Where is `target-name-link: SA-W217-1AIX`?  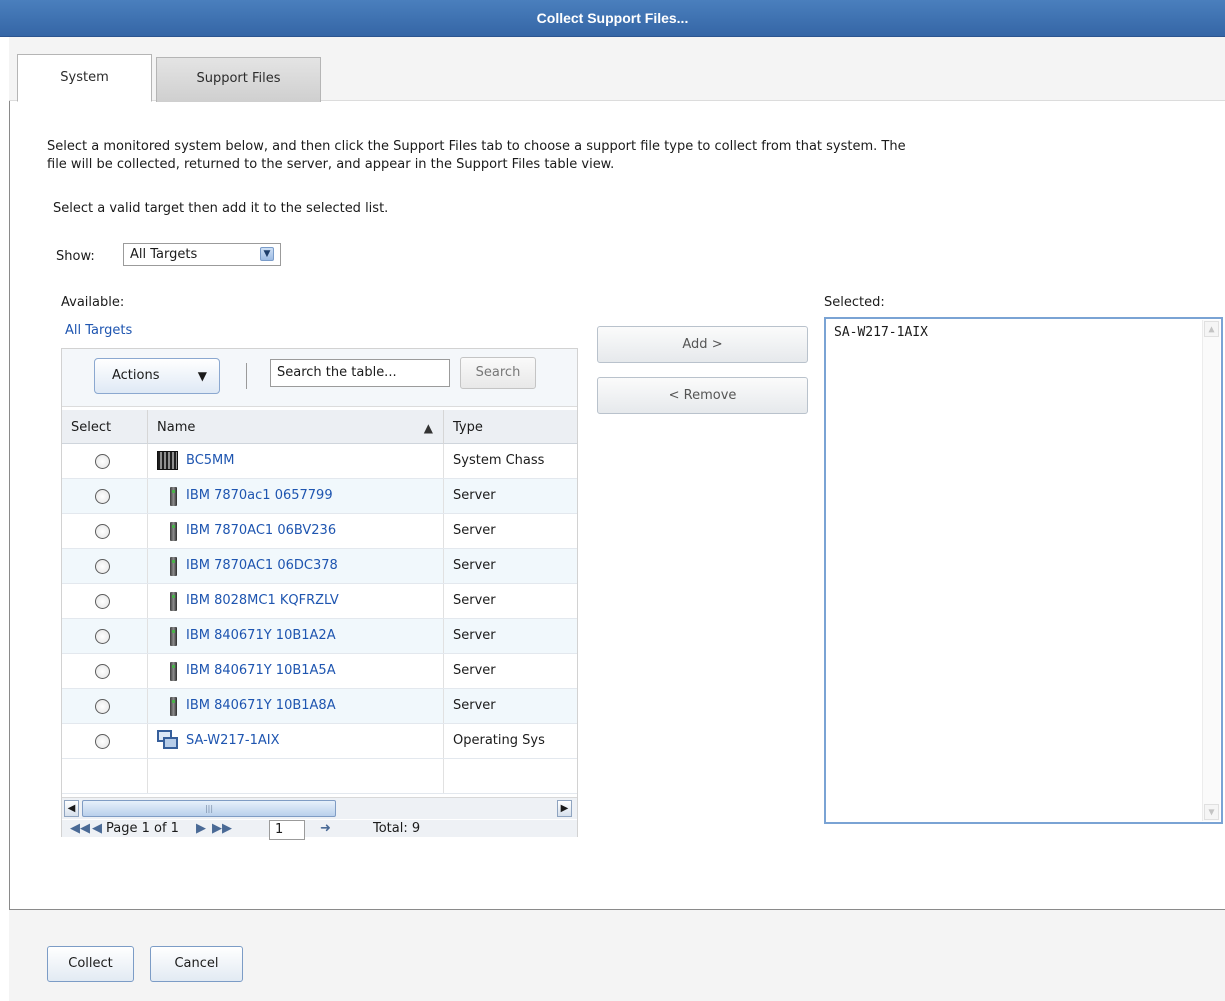
target-name-link: SA-W217-1AIX is located at coordinates (233, 741).